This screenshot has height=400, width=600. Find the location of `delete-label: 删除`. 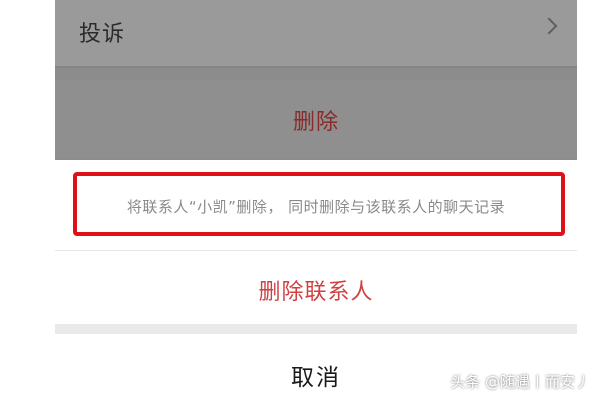

delete-label: 删除 is located at coordinates (315, 122).